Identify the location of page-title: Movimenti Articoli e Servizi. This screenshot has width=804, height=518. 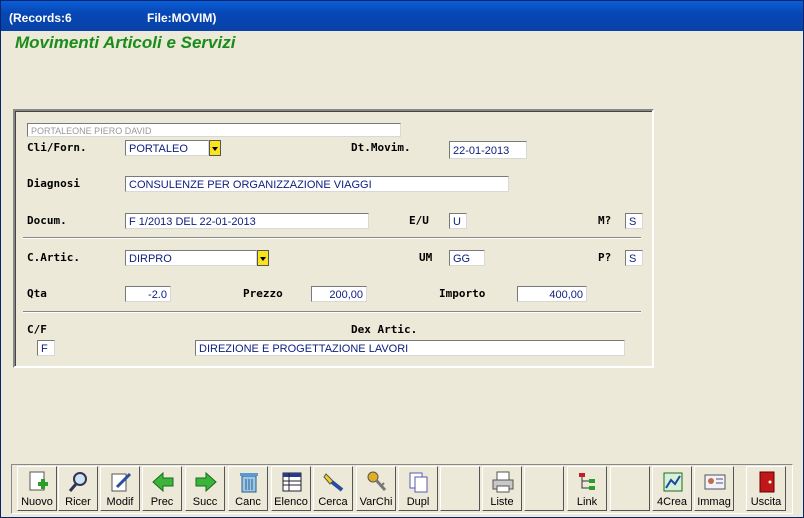
(125, 42).